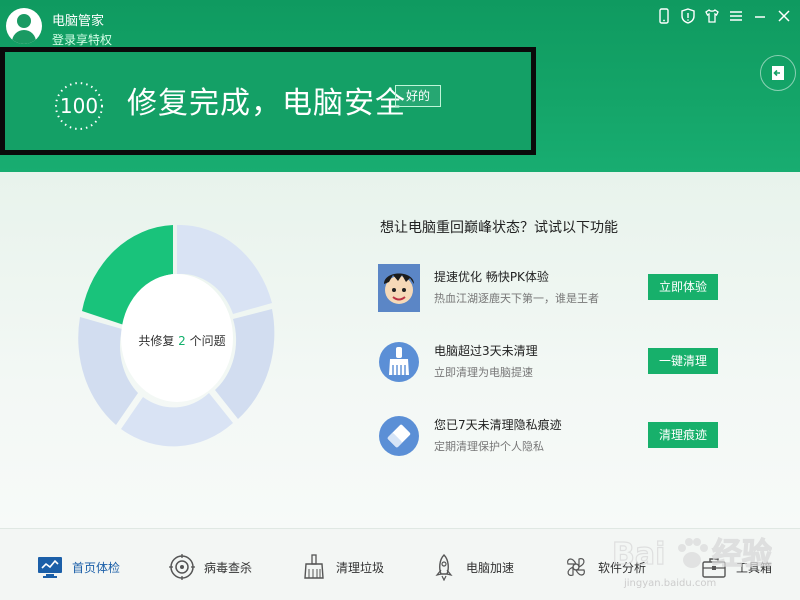  Describe the element at coordinates (399, 436) in the screenshot. I see `eraser-icon` at that location.